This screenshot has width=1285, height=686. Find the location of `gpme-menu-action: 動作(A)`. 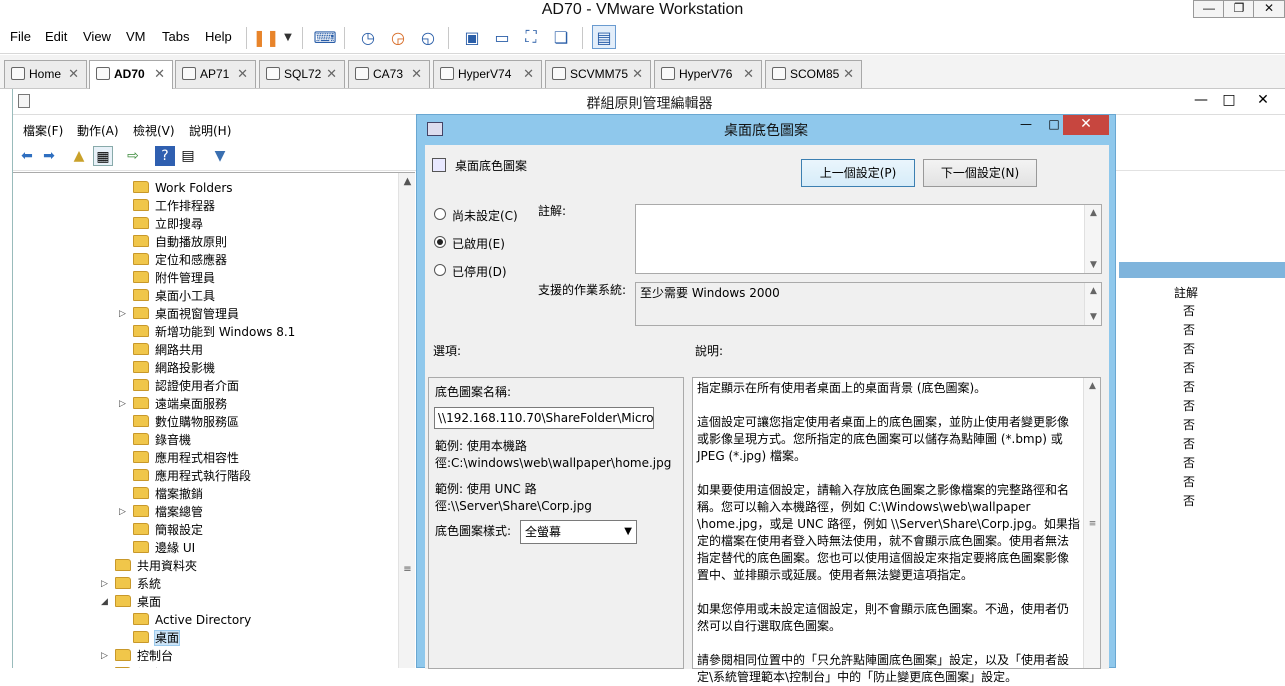

gpme-menu-action: 動作(A) is located at coordinates (98, 130).